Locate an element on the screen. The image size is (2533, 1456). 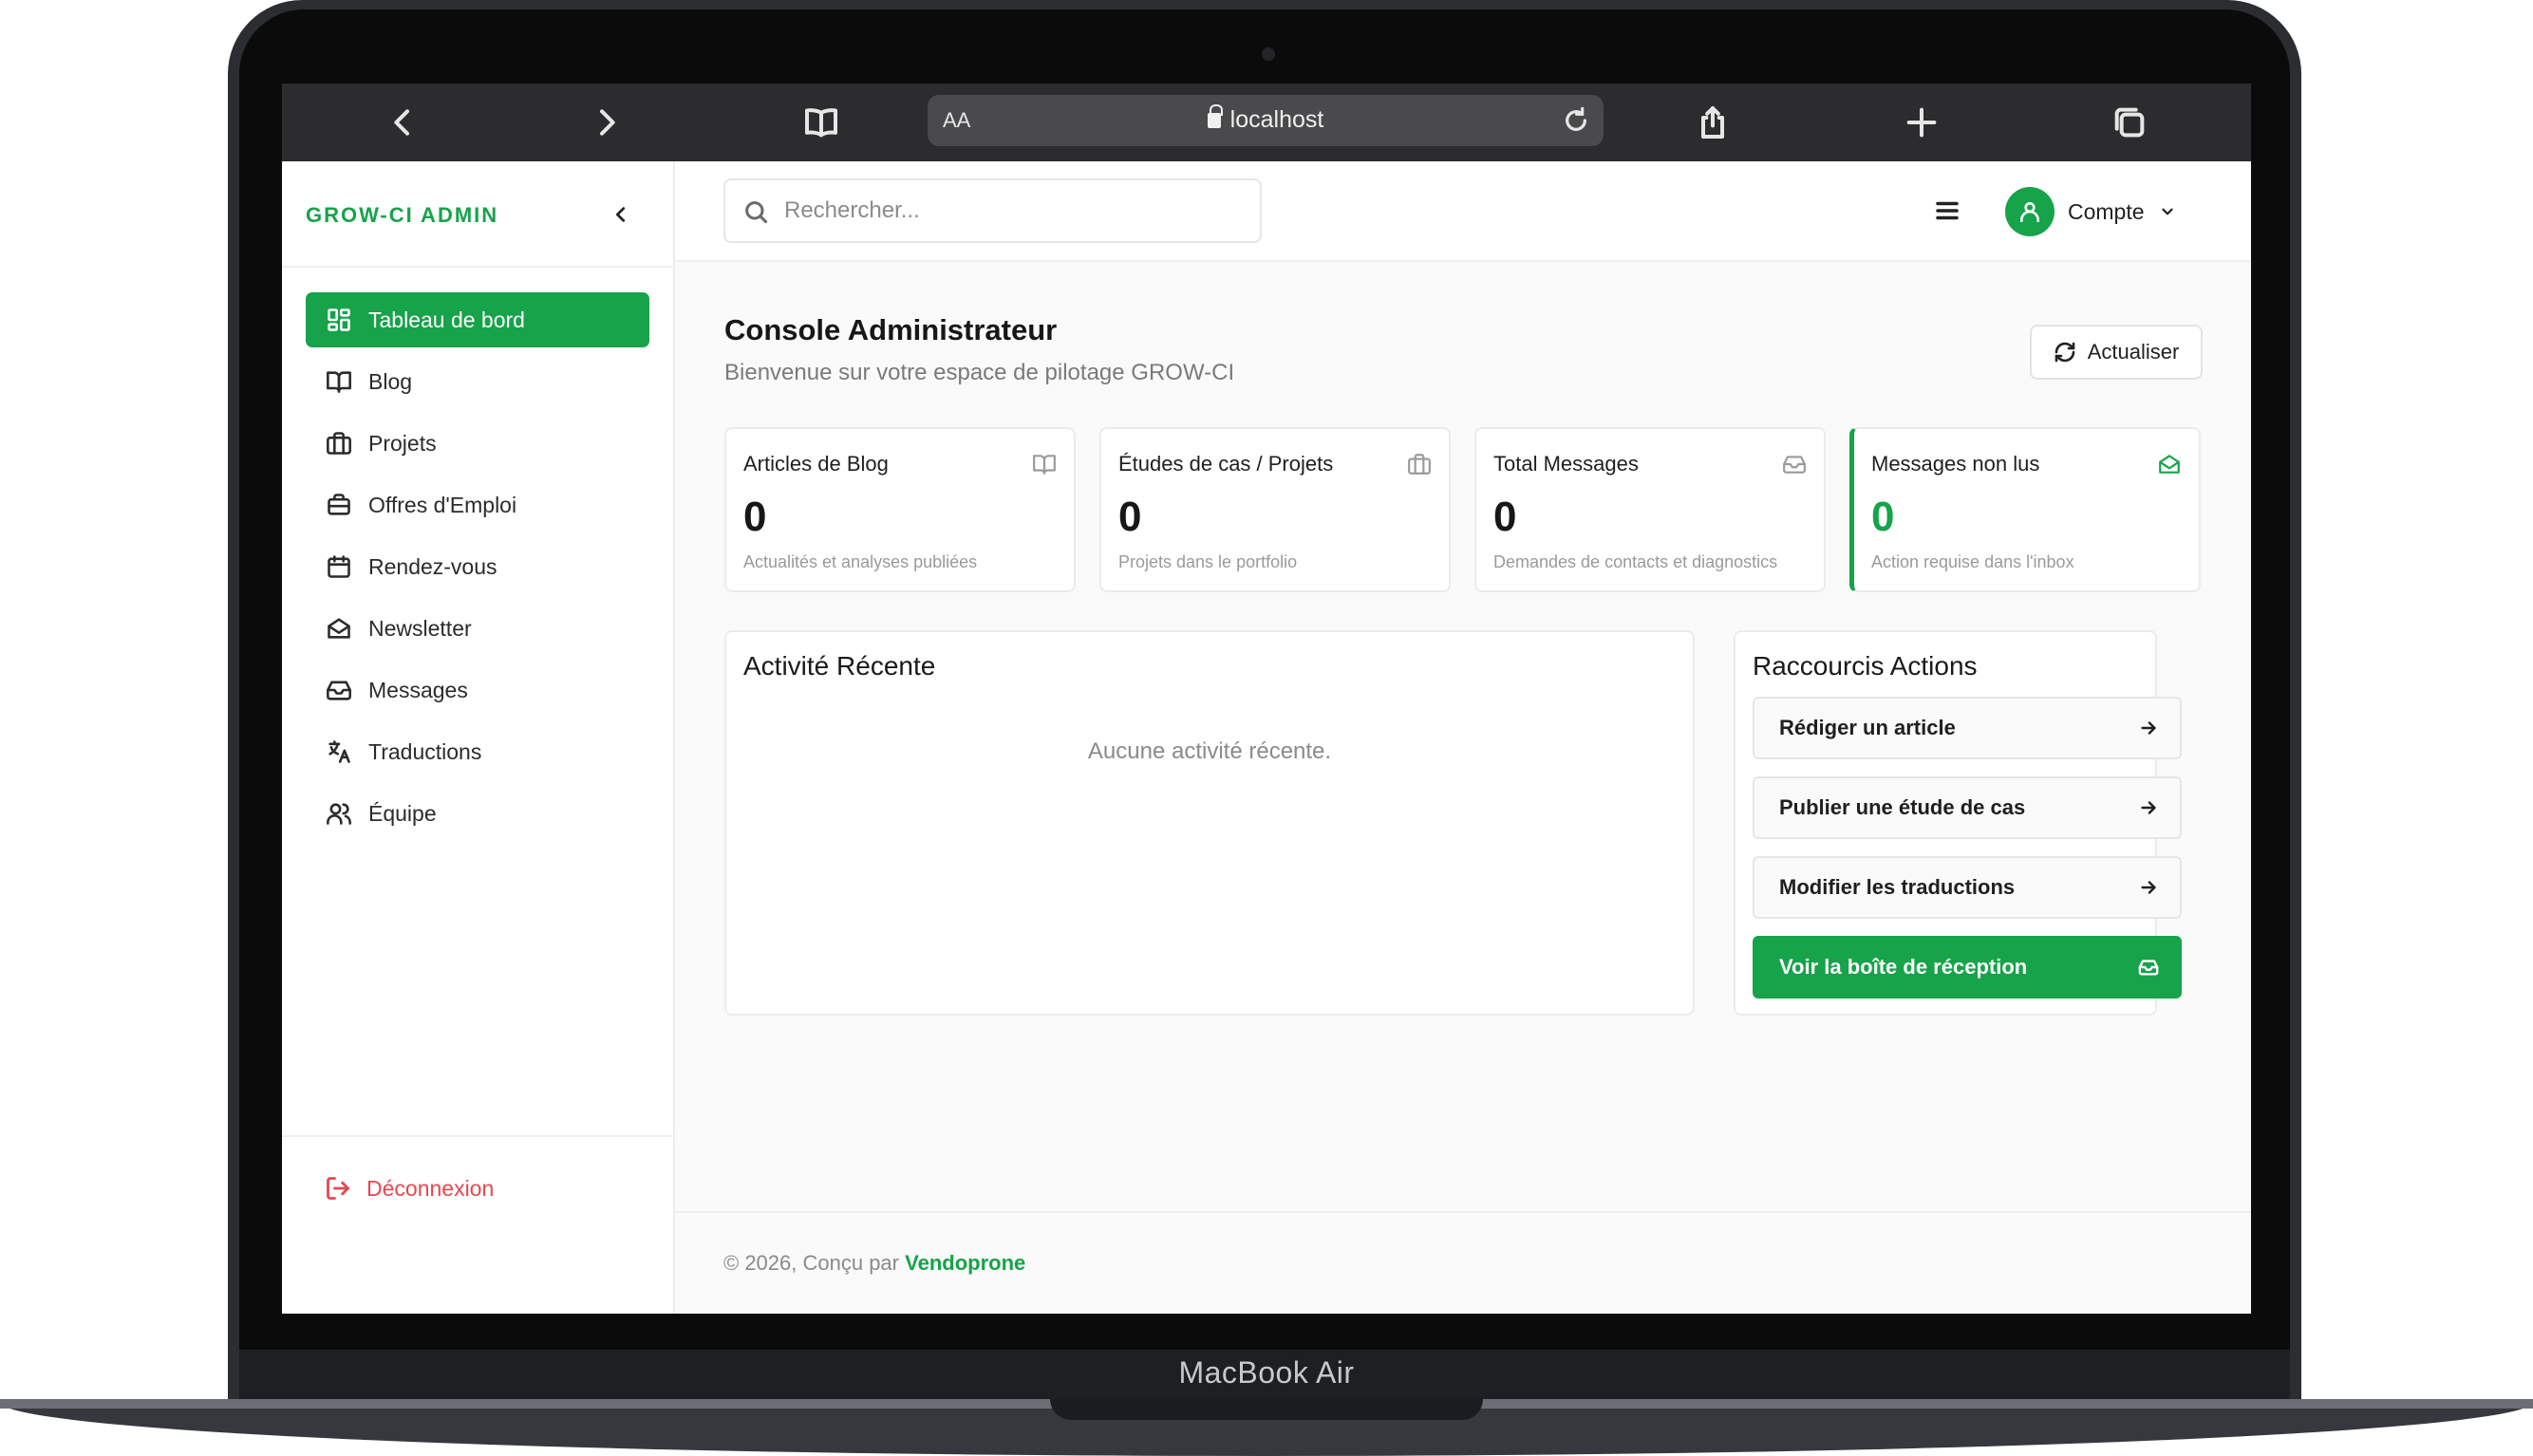
reload-icon is located at coordinates (1576, 121).